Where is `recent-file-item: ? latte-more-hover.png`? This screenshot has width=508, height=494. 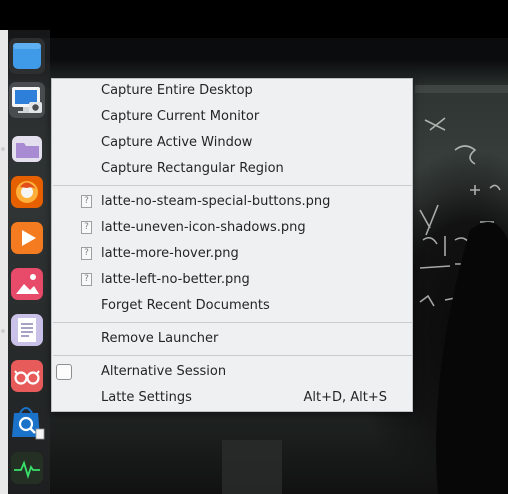
recent-file-item: ? latte-more-hover.png is located at coordinates (232, 254).